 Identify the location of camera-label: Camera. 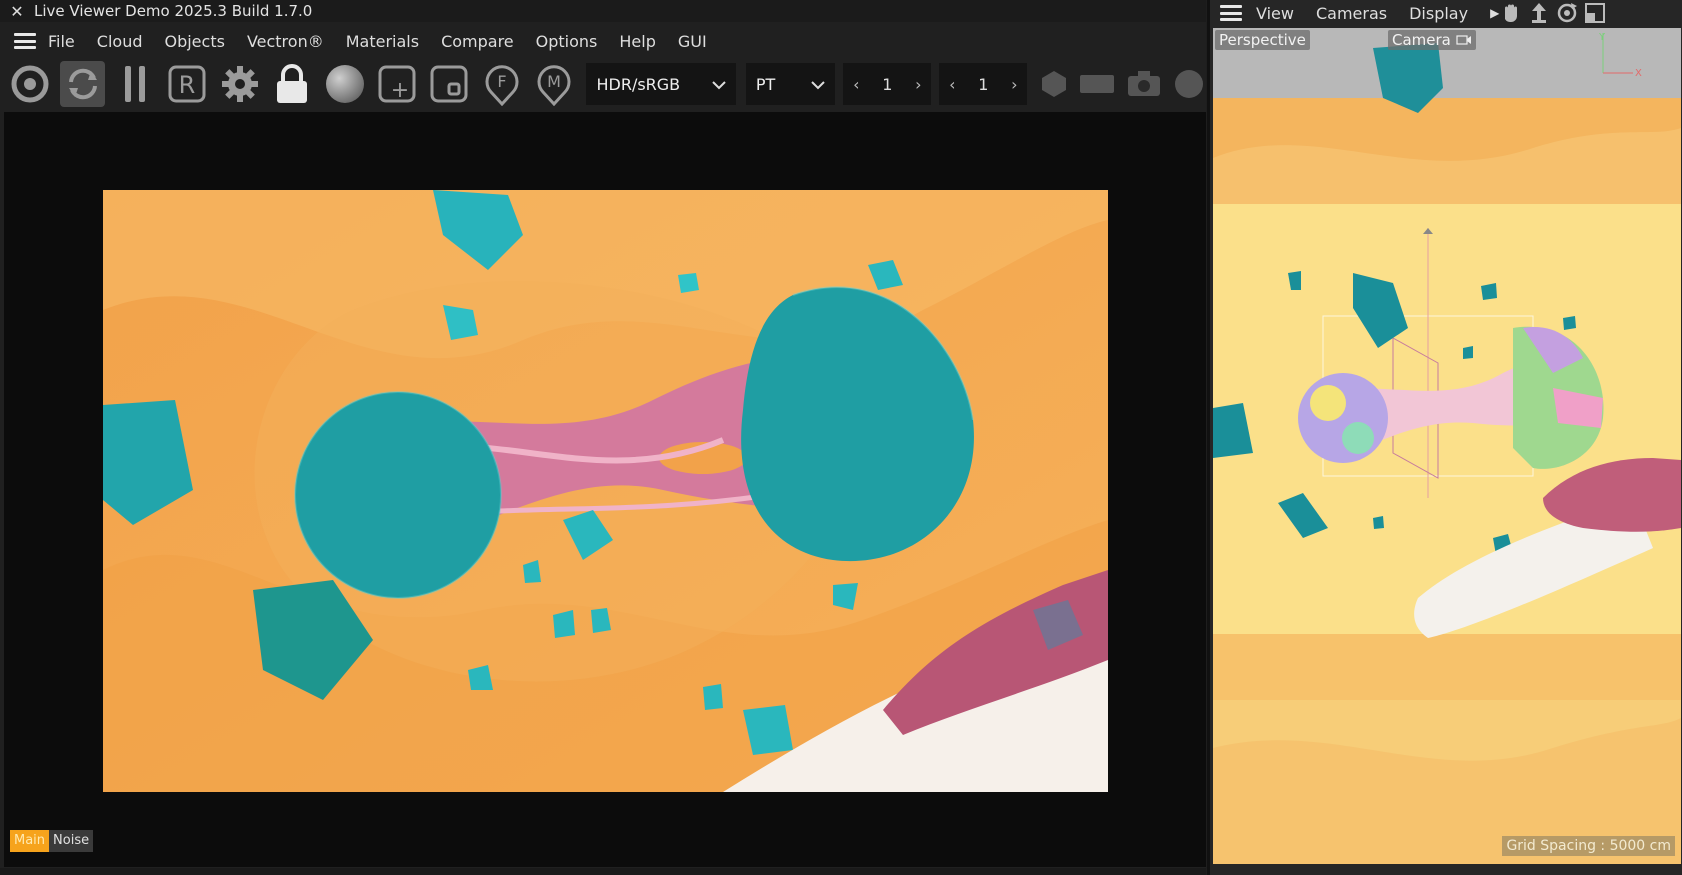
(1432, 40).